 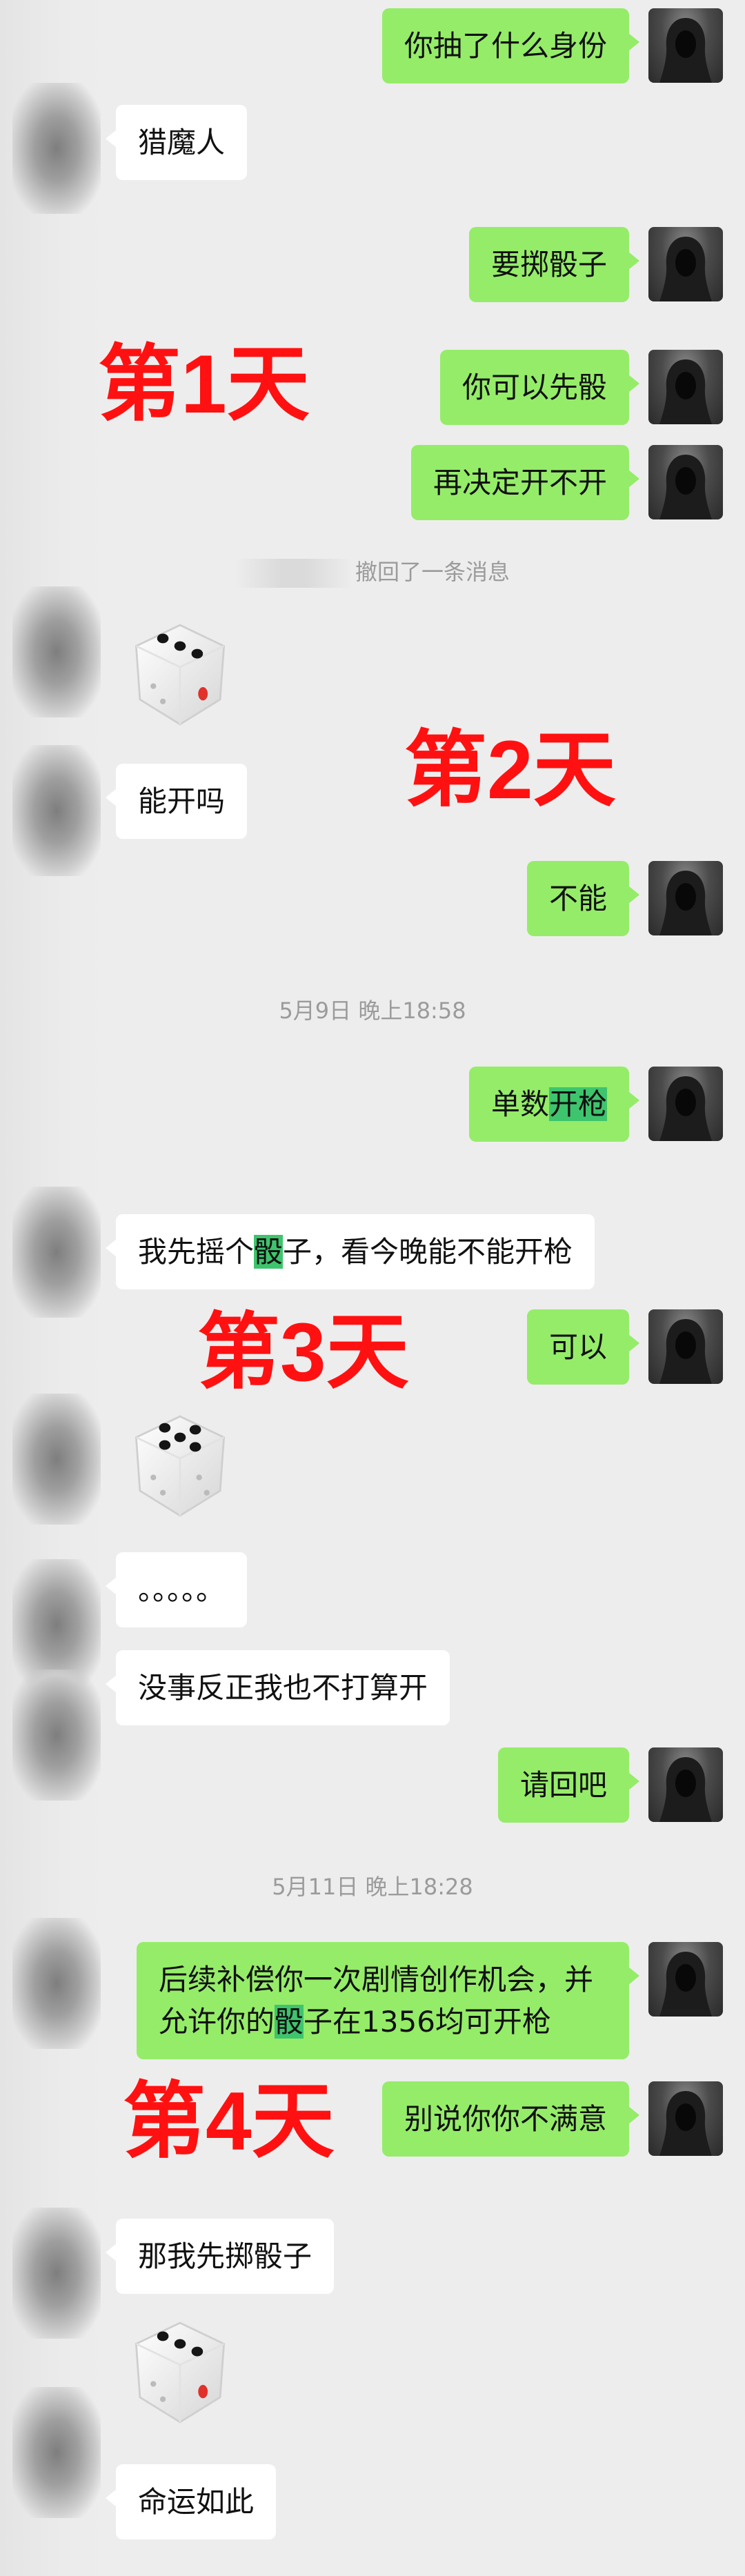 I want to click on message-bubble-incoming: 命运如此, so click(x=191, y=2501).